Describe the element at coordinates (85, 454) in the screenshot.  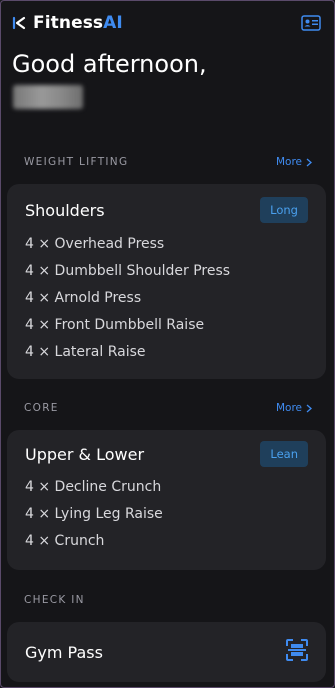
I see `card-title: Upper & Lower` at that location.